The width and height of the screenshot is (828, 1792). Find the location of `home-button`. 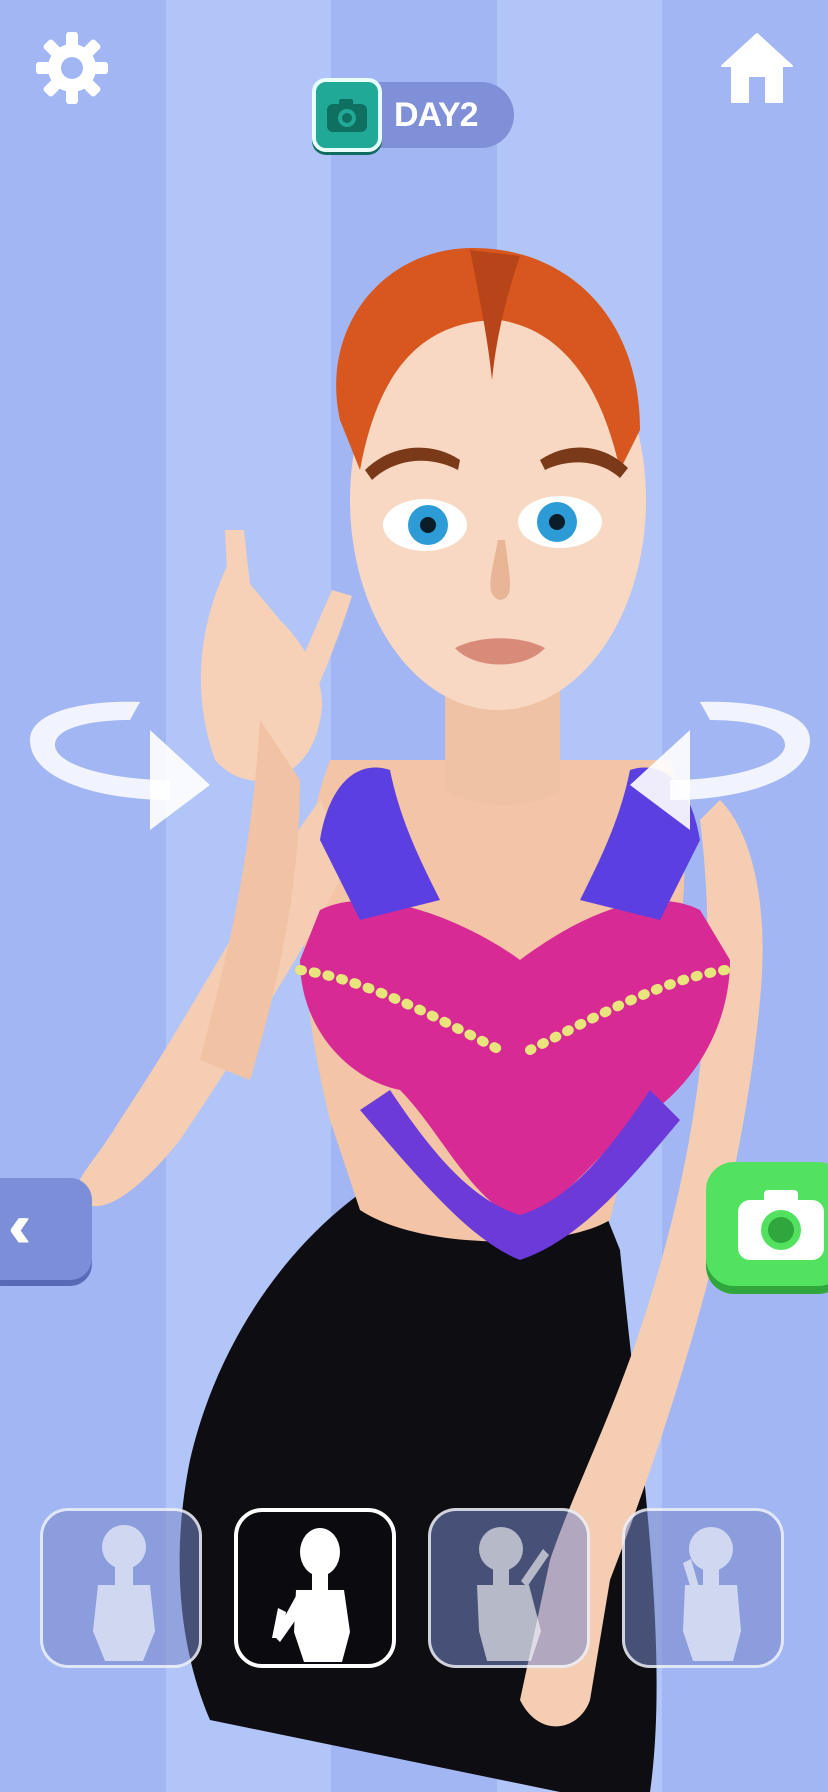

home-button is located at coordinates (757, 68).